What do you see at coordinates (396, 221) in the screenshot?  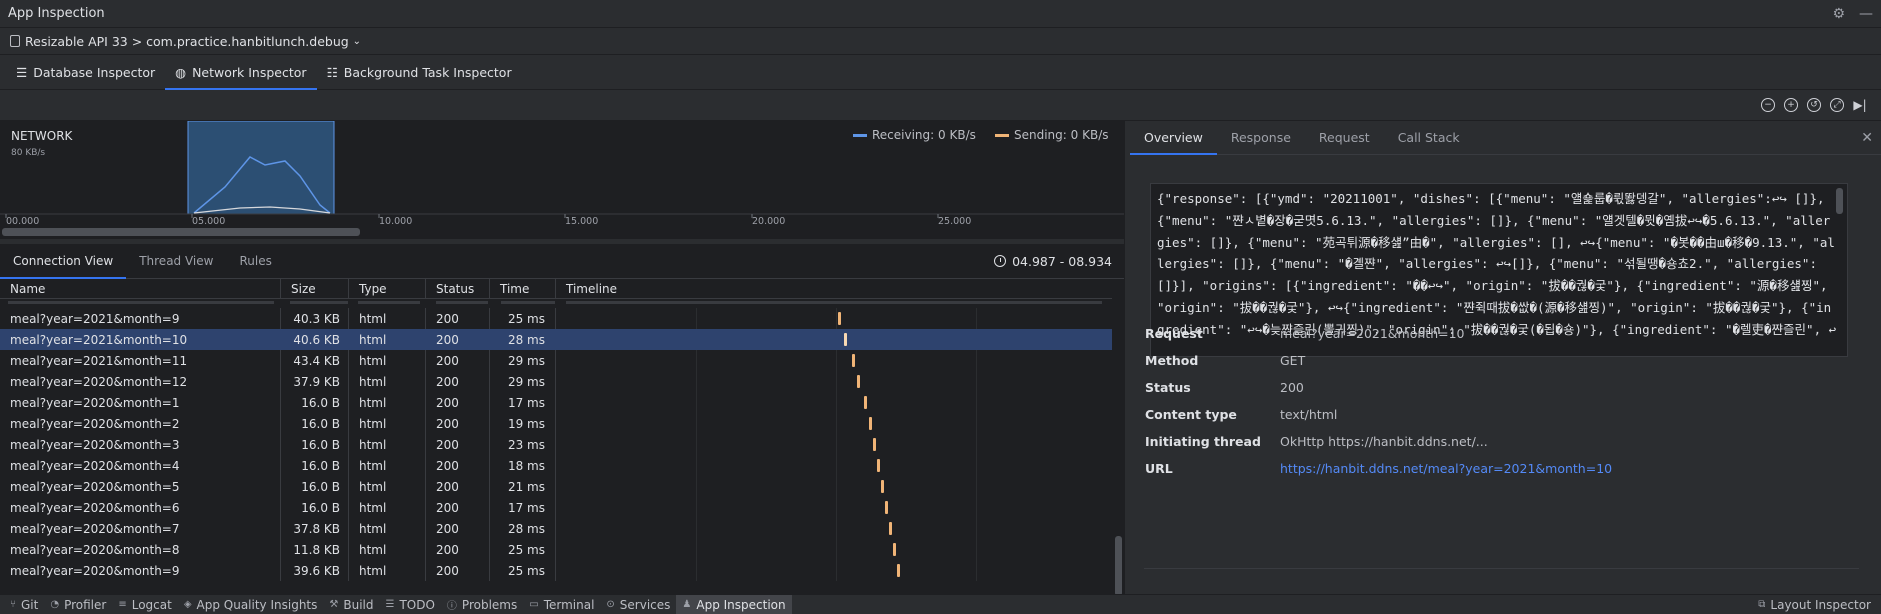 I see `x-tick-label: 10.000` at bounding box center [396, 221].